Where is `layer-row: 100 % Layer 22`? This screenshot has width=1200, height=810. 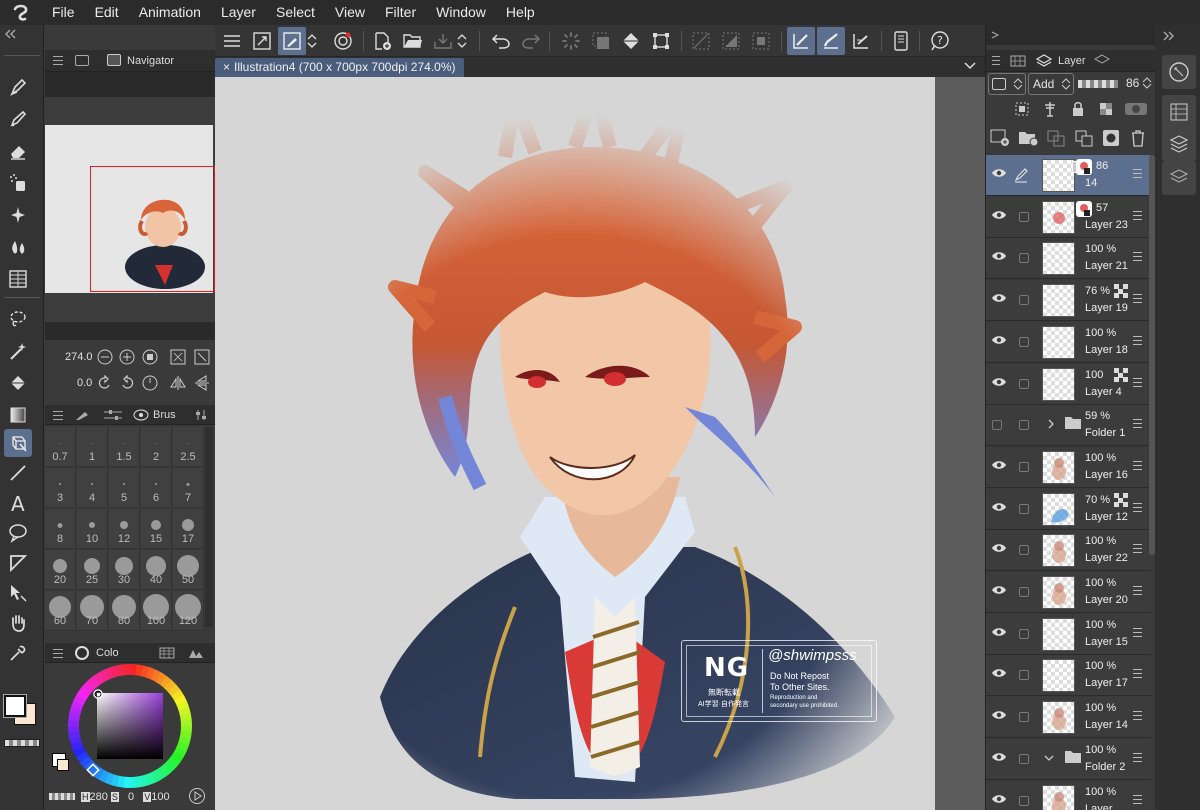 layer-row: 100 % Layer 22 is located at coordinates (1068, 551).